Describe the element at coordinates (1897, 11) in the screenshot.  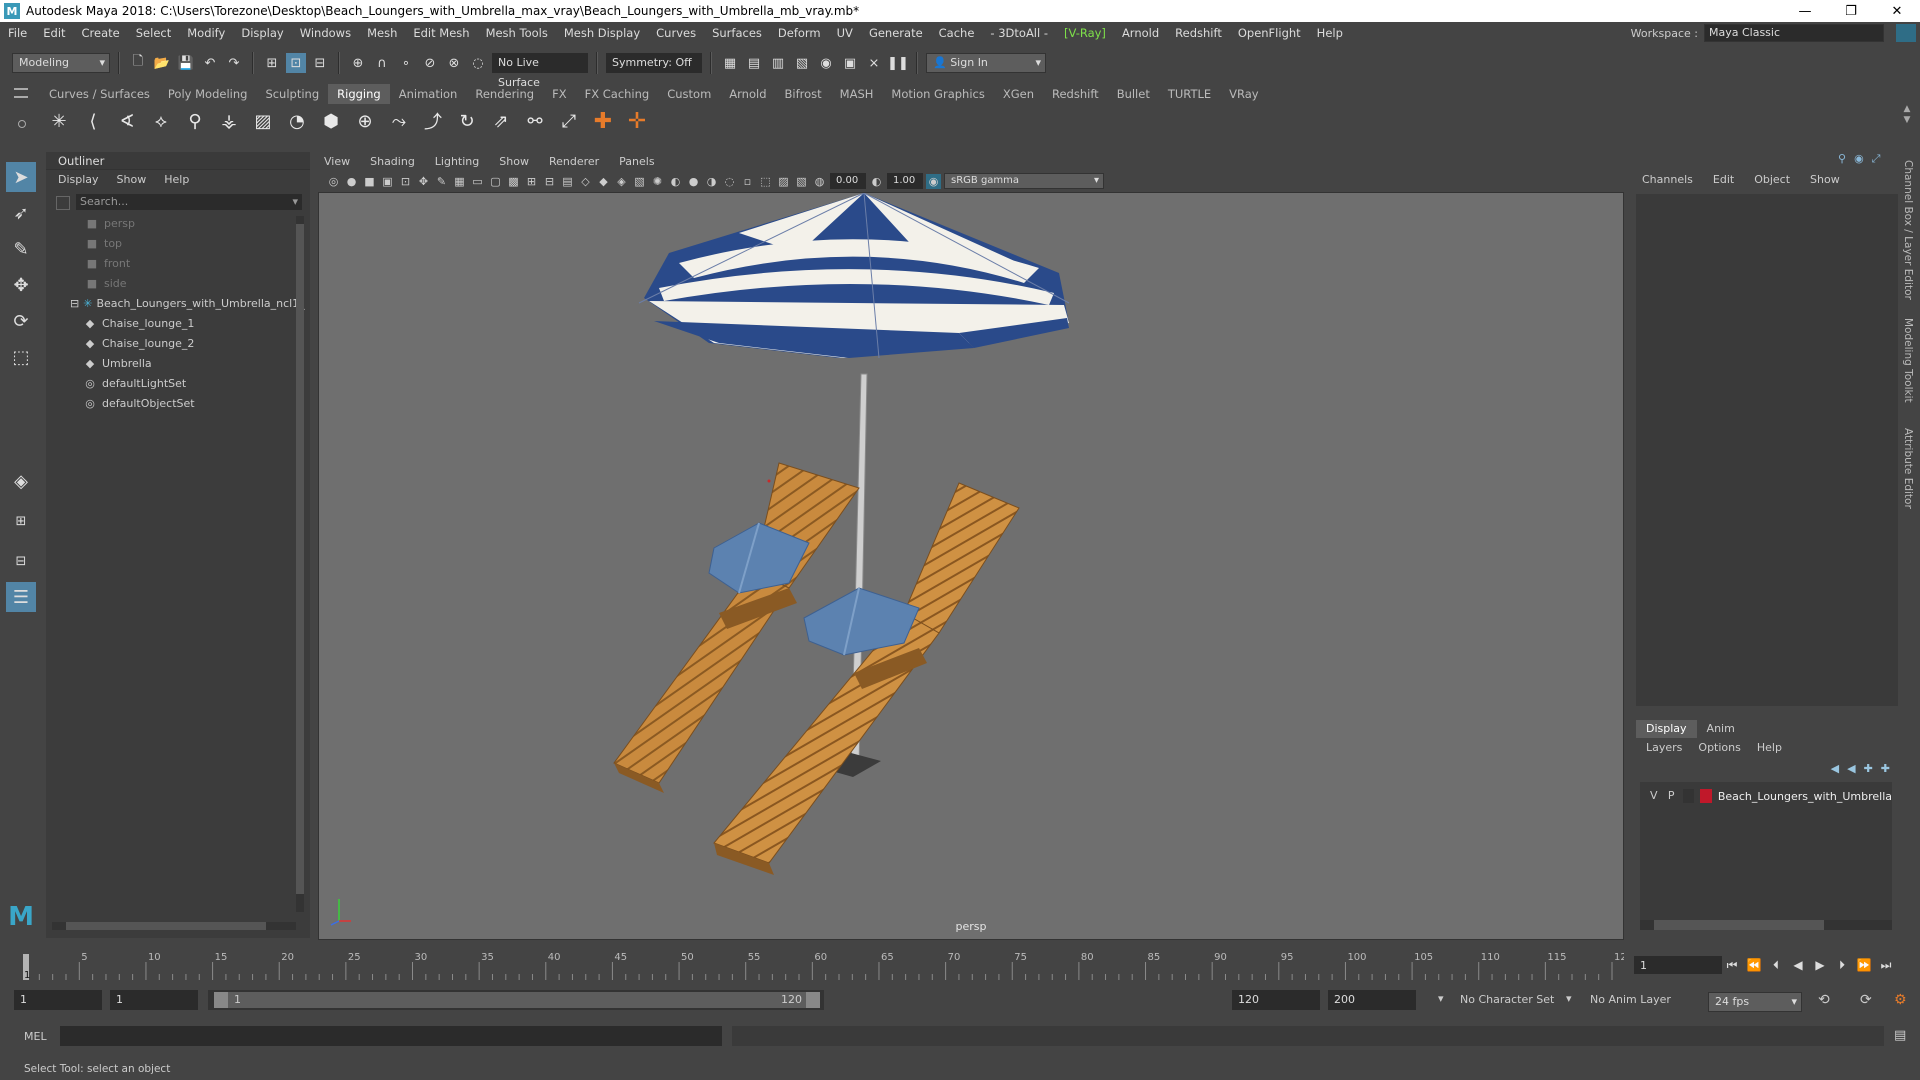
I see `close-button: ✕` at that location.